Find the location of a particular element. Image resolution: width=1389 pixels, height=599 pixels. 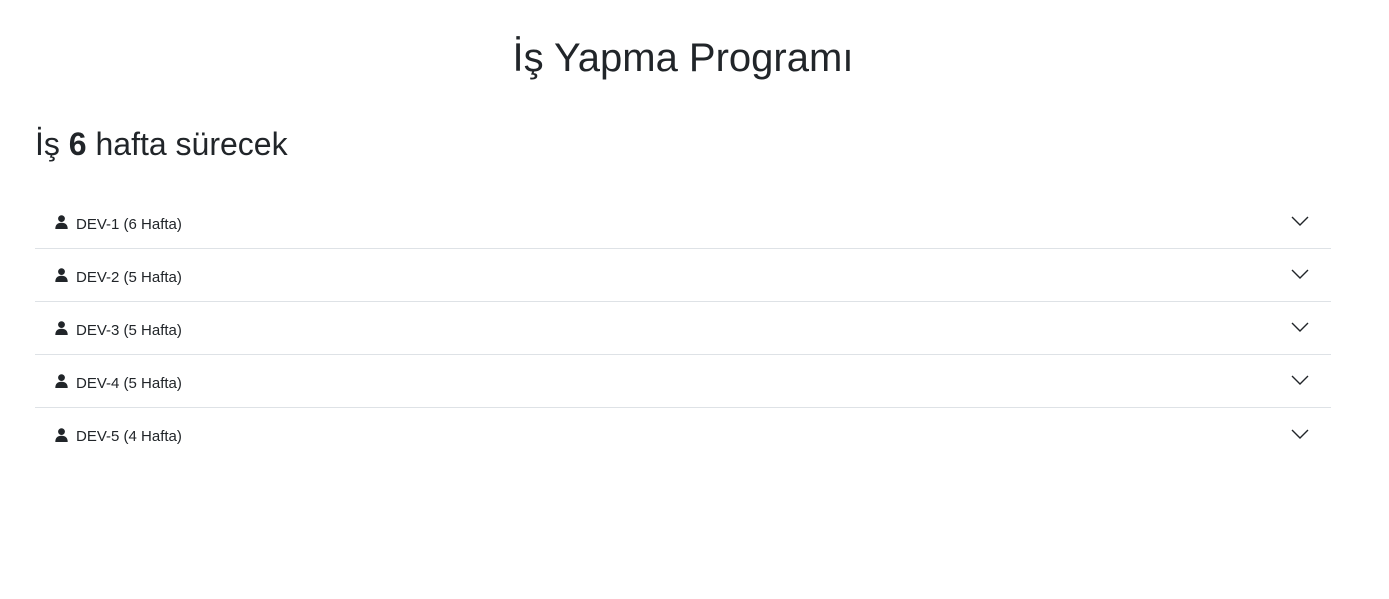

accordion-item-dev-2: DEV-2 (5 Hafta) is located at coordinates (683, 275).